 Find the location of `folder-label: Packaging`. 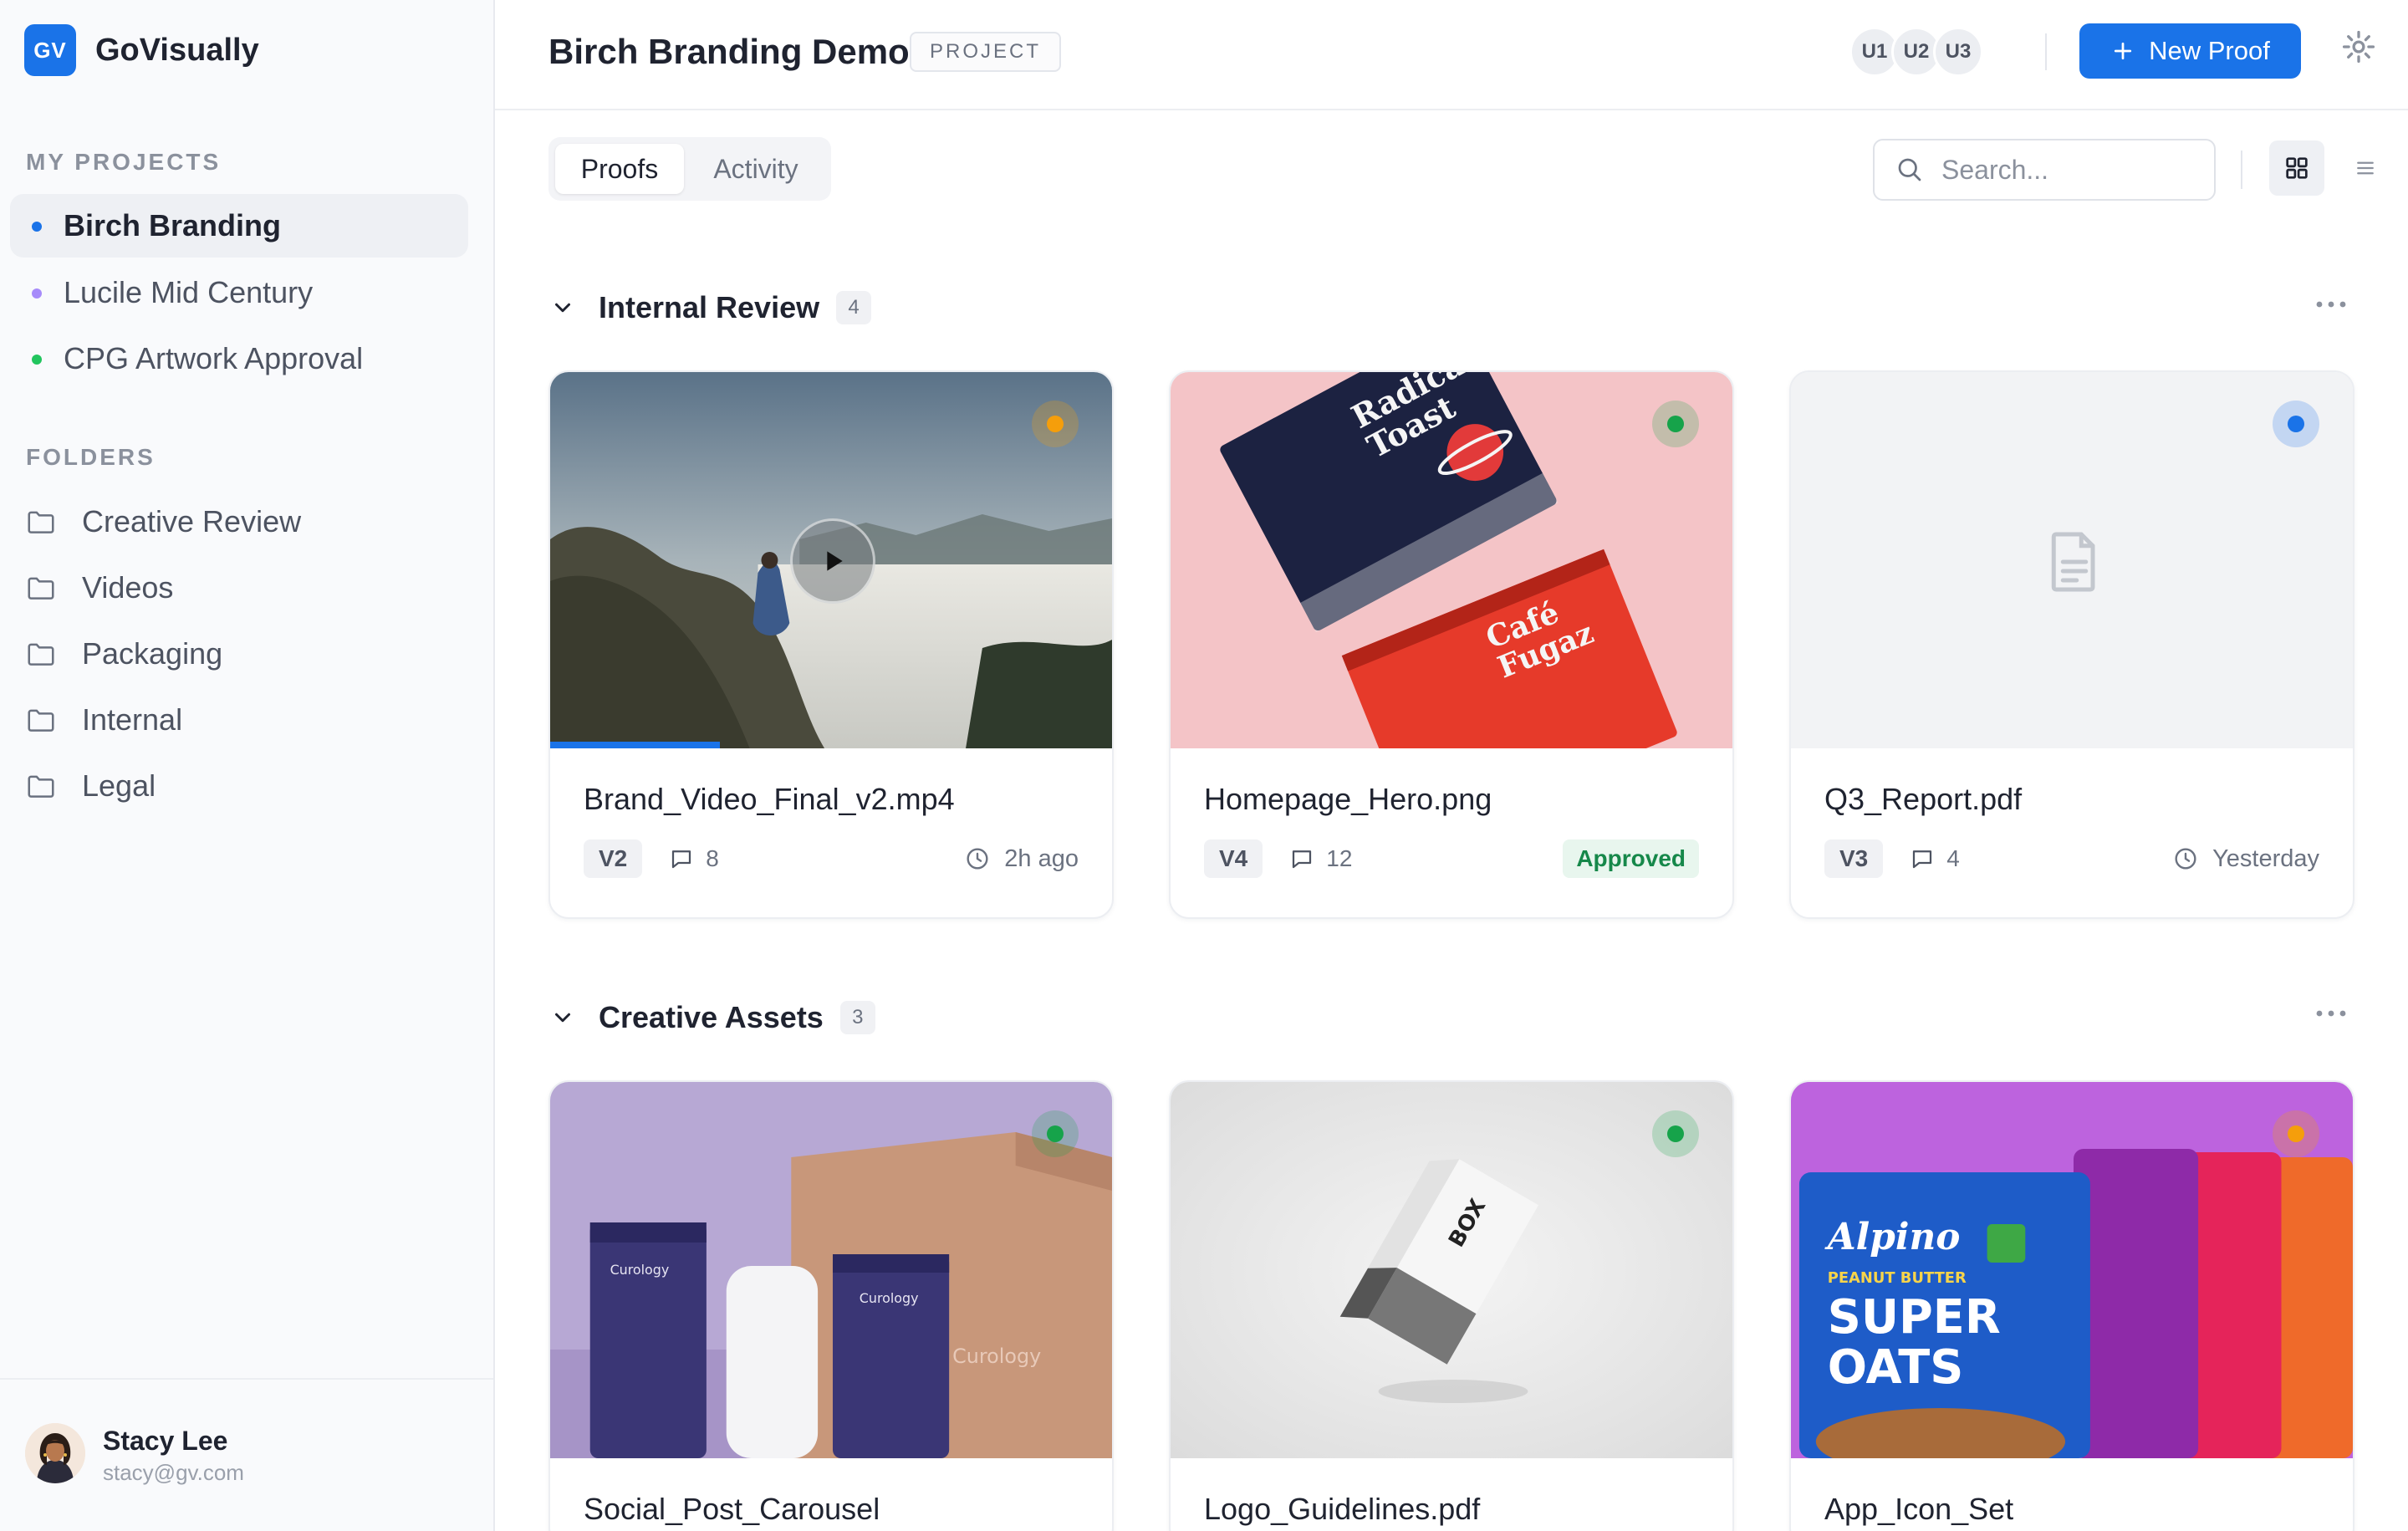

folder-label: Packaging is located at coordinates (152, 653).